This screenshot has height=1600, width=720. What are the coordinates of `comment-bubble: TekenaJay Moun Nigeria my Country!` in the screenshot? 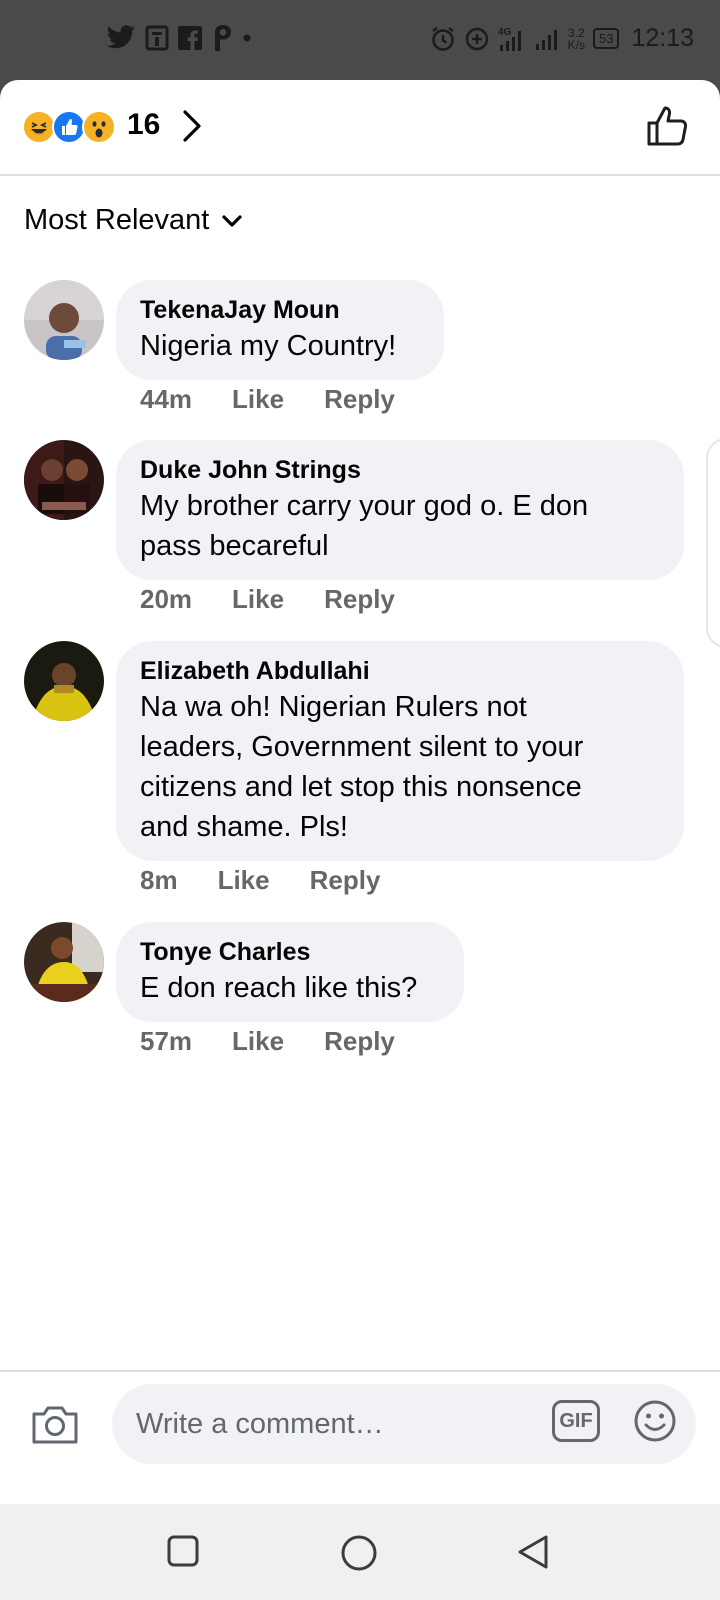 It's located at (280, 330).